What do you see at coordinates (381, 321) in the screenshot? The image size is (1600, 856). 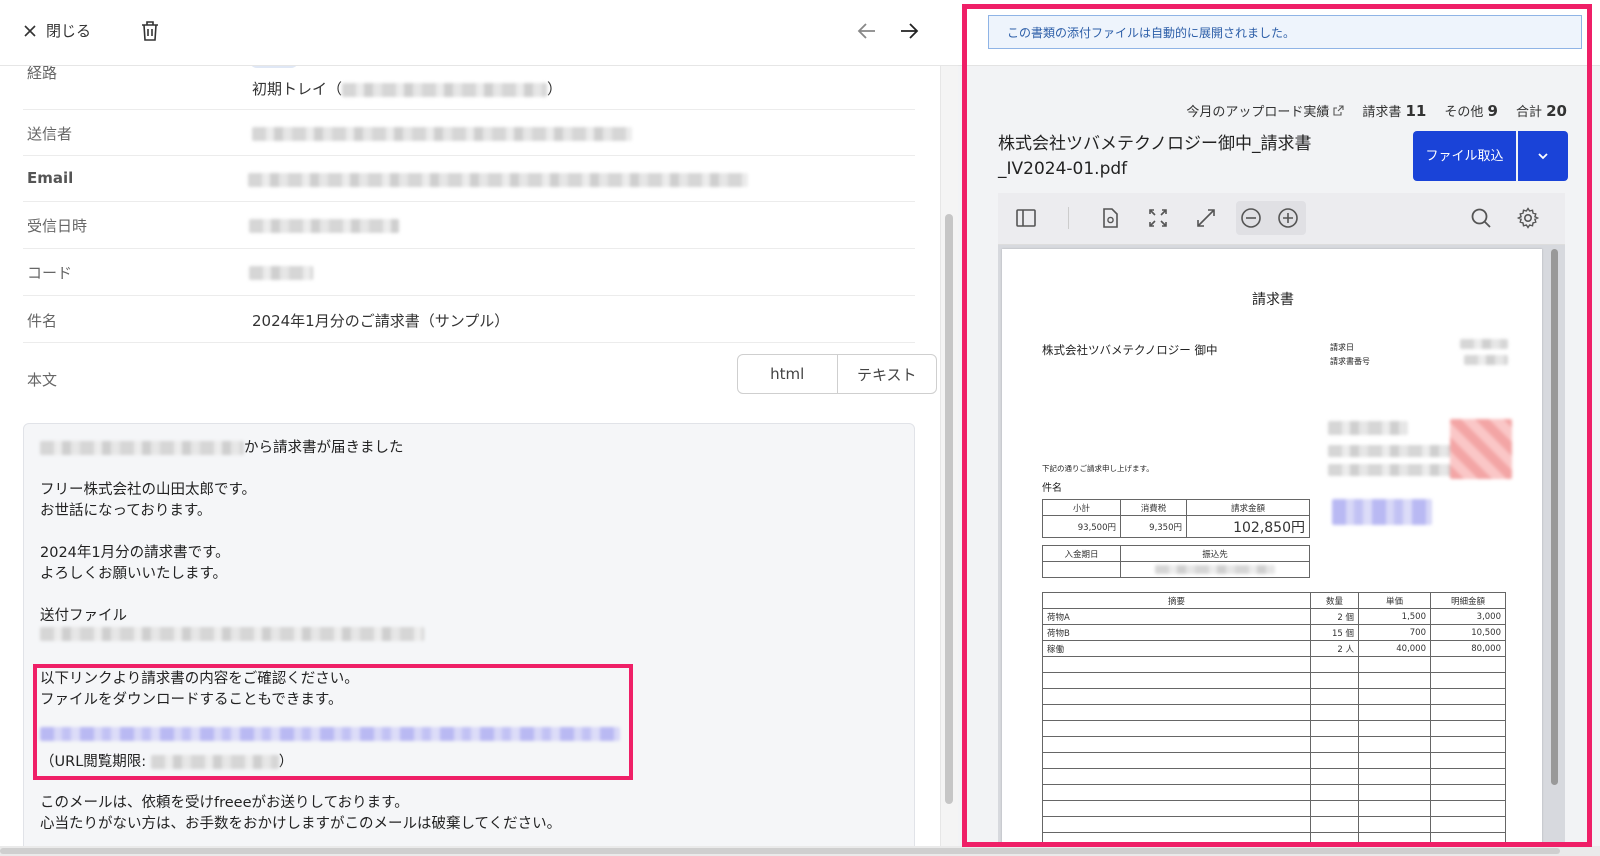 I see `subject-value: 2024年1月分のご請求書（サンプル）` at bounding box center [381, 321].